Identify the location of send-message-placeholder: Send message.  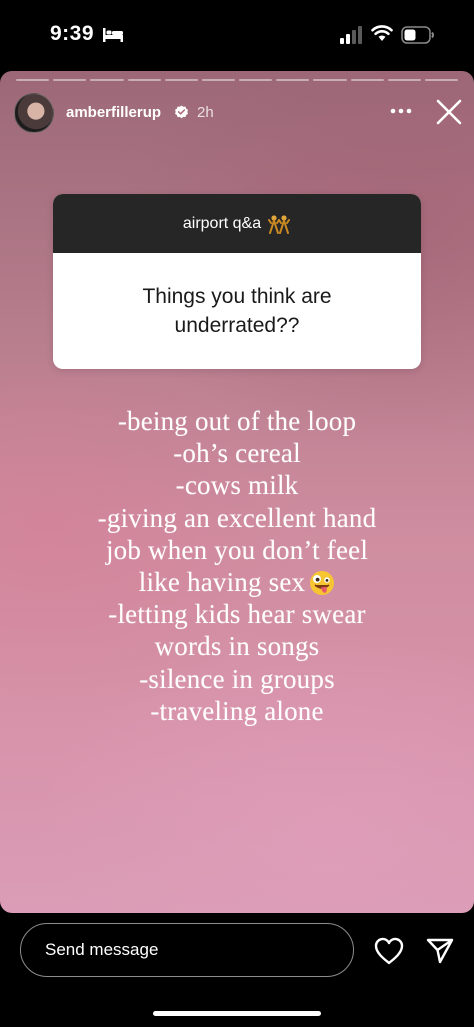
(102, 949).